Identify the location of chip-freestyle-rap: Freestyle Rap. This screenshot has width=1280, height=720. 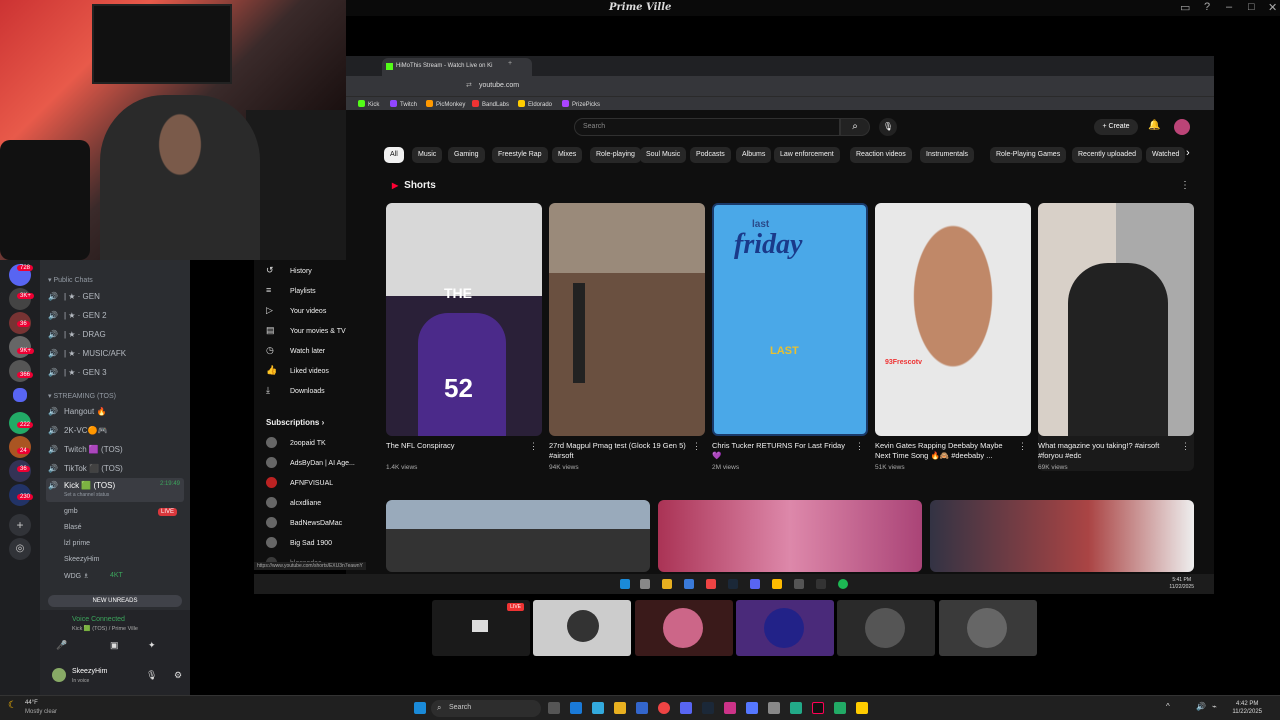
(520, 155).